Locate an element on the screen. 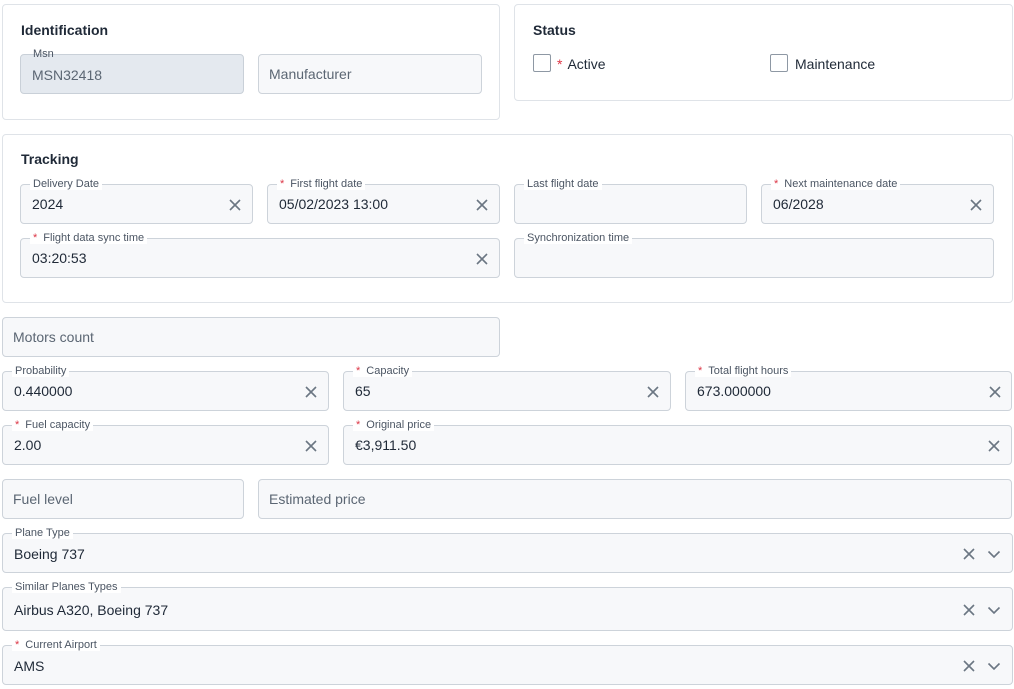 The height and width of the screenshot is (689, 1014). last-flight-date-field: Last flight date is located at coordinates (630, 201).